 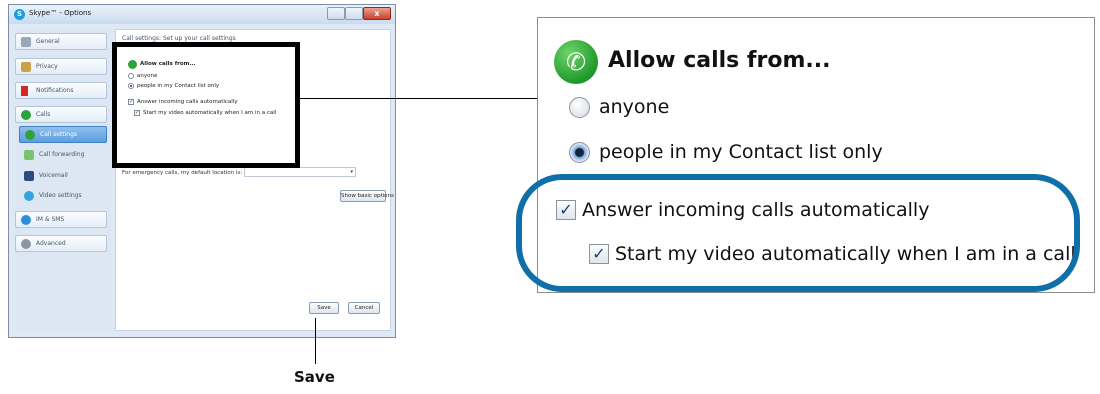 I want to click on highlight-box, so click(x=206, y=105).